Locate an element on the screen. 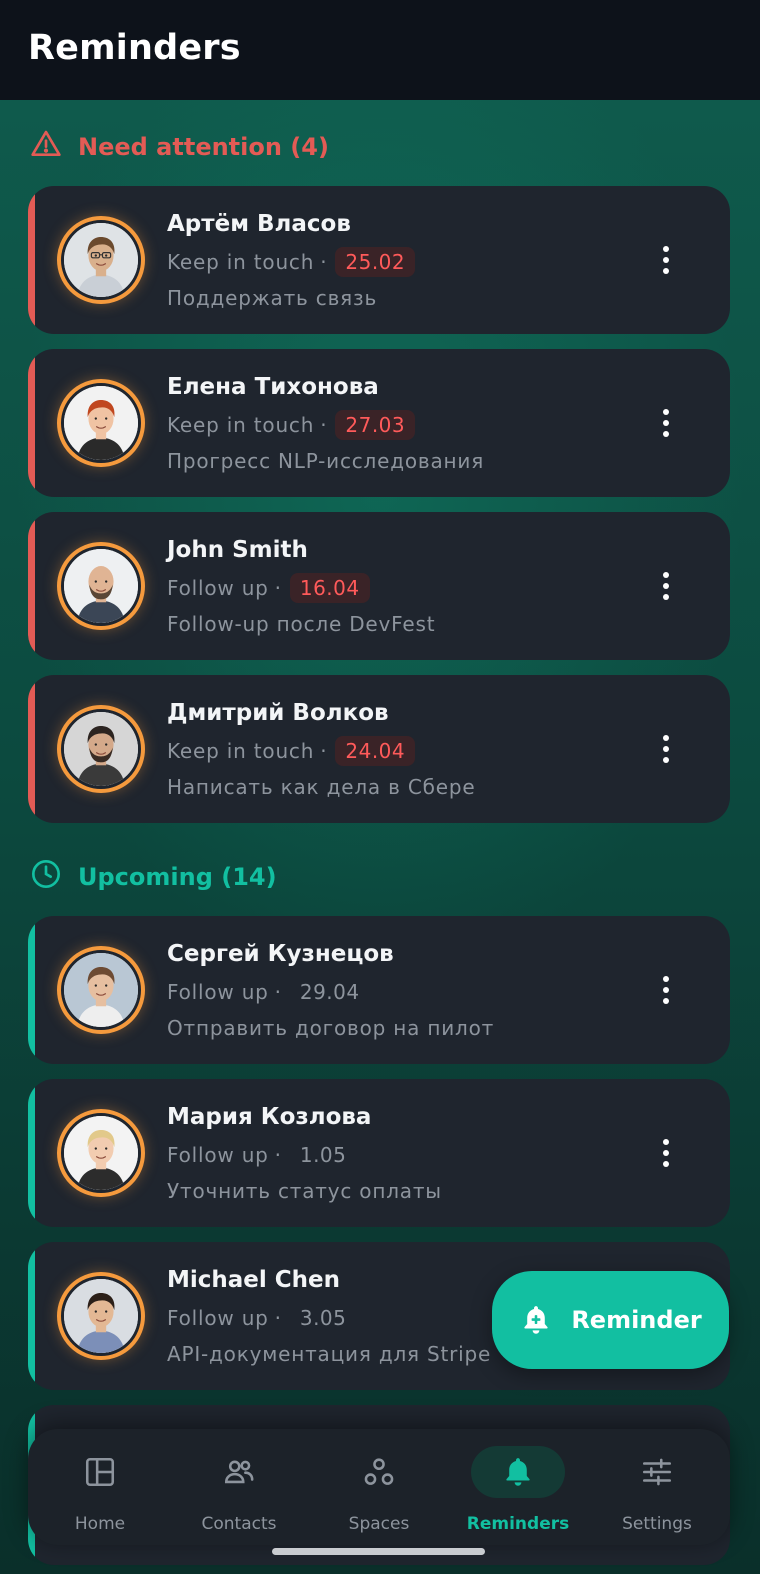 This screenshot has height=1574, width=760. dashboard-icon is located at coordinates (100, 1472).